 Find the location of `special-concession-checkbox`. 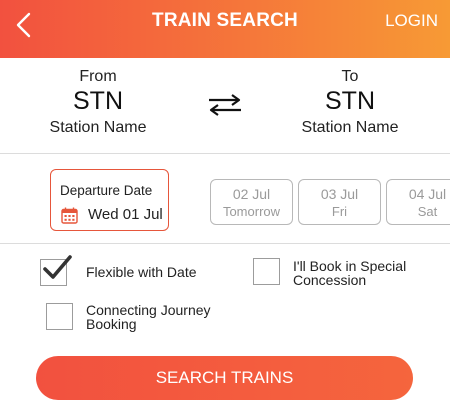

special-concession-checkbox is located at coordinates (266, 271).